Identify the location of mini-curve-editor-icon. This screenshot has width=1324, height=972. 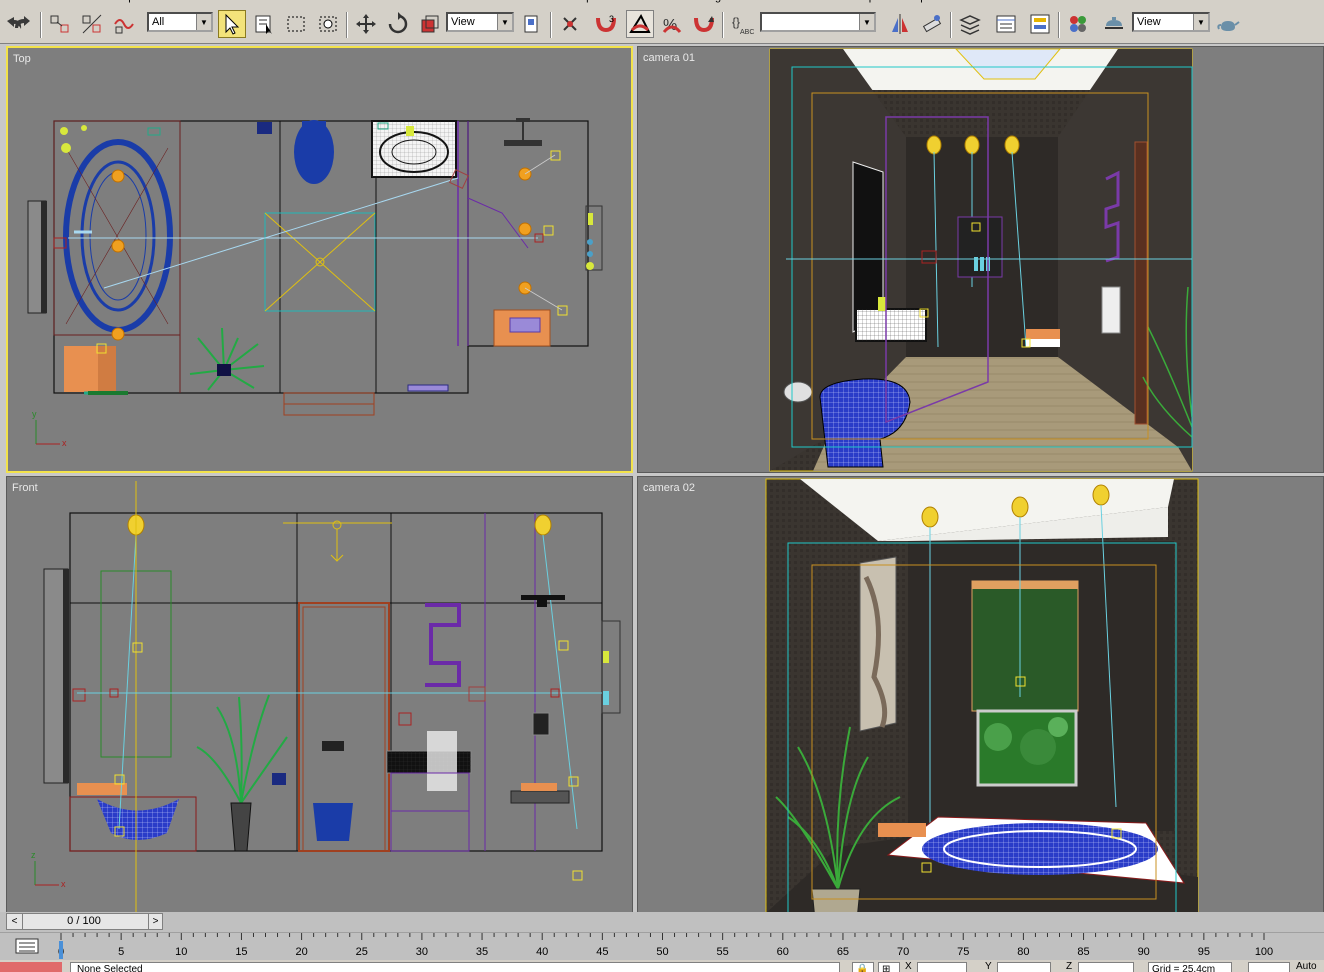
(27, 946).